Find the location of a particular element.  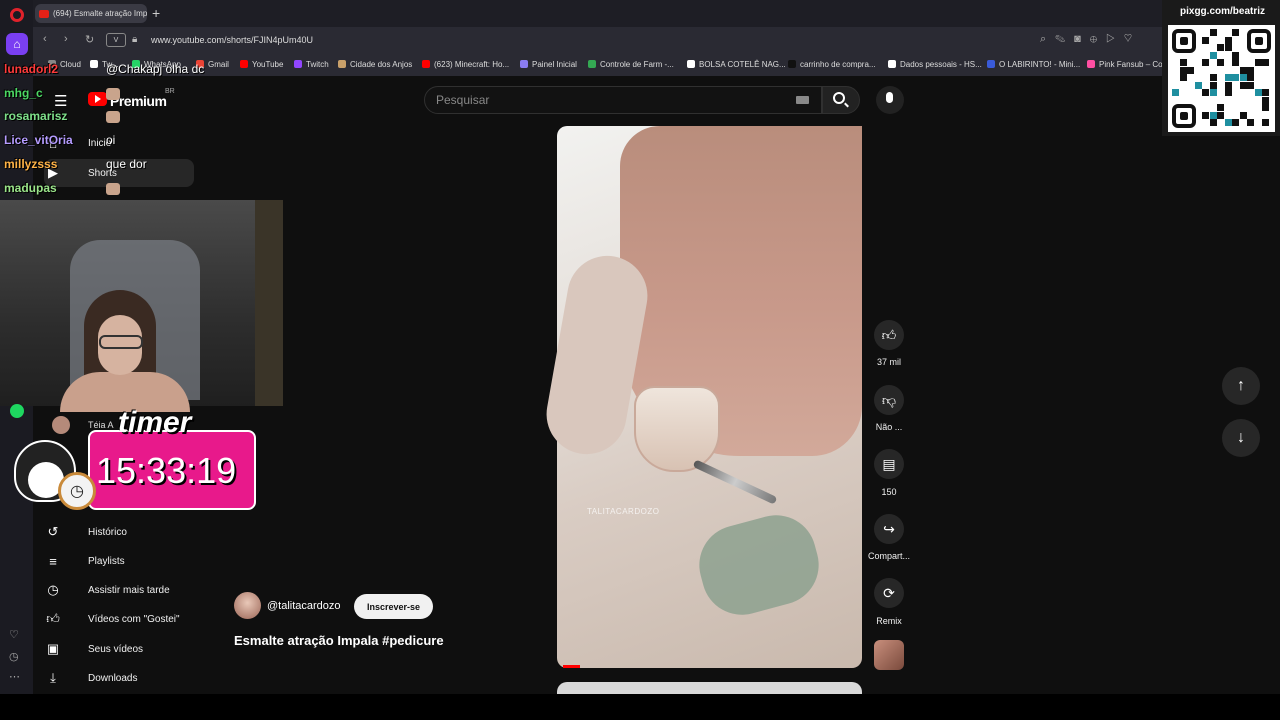

bookmark-item: Twitch is located at coordinates (311, 64).